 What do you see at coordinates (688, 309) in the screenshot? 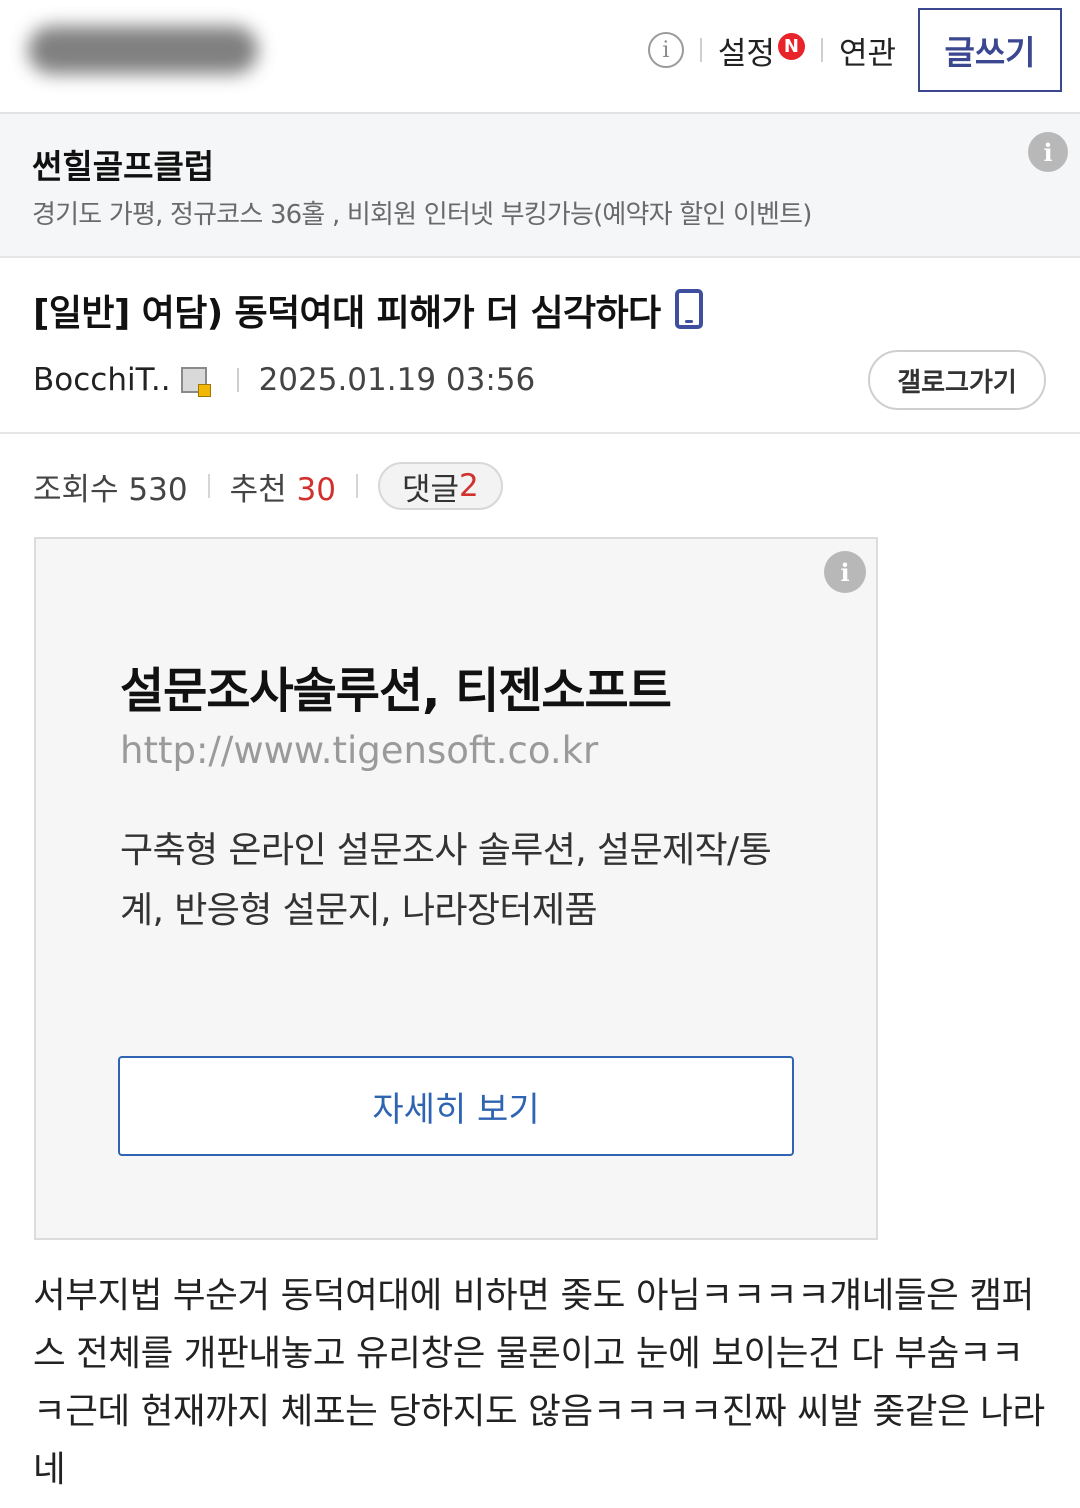
I see `mobile-icon` at bounding box center [688, 309].